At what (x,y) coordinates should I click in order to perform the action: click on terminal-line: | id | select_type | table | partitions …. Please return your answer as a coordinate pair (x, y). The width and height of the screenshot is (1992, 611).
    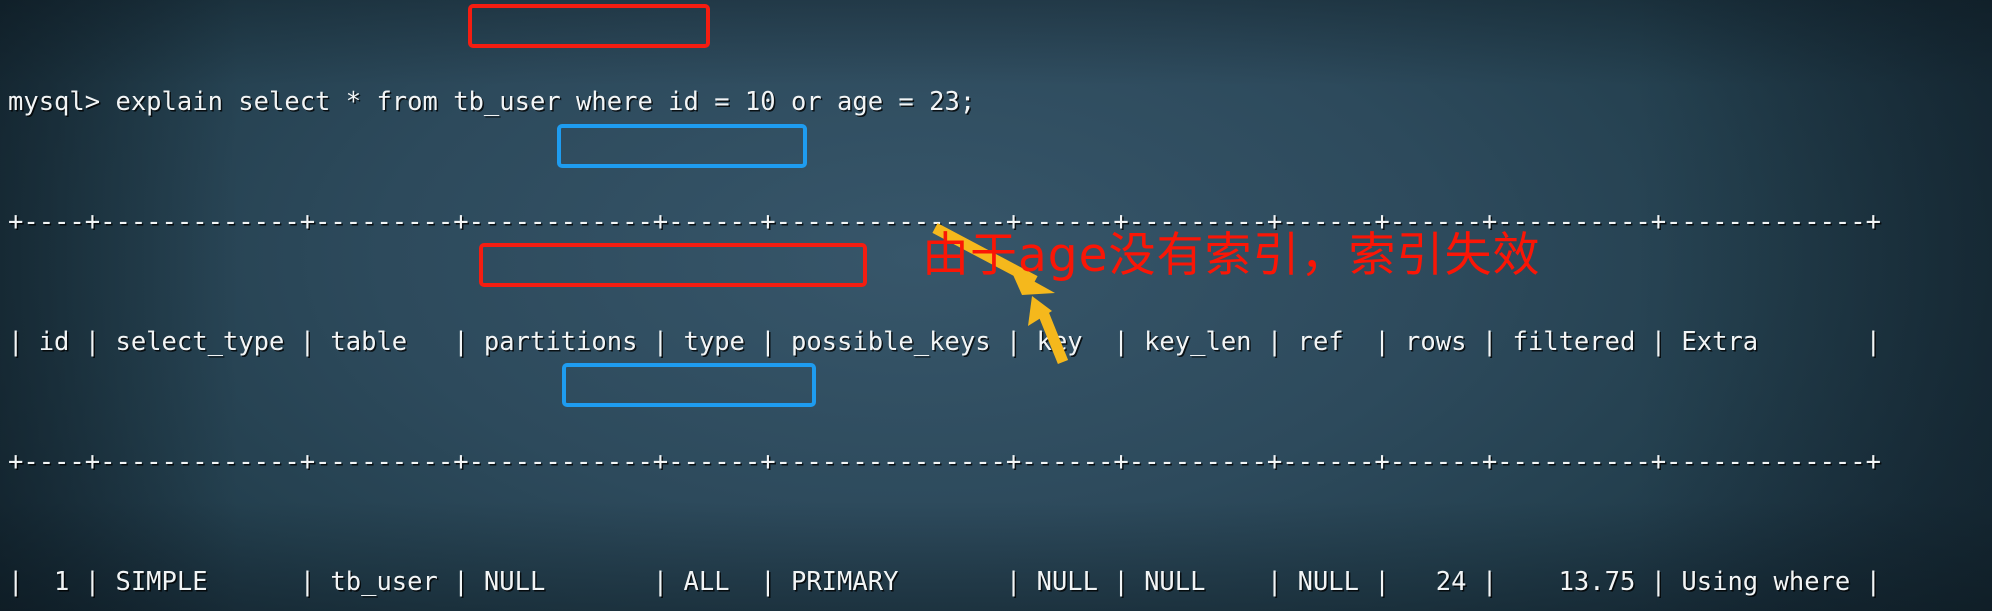
    Looking at the image, I should click on (944, 342).